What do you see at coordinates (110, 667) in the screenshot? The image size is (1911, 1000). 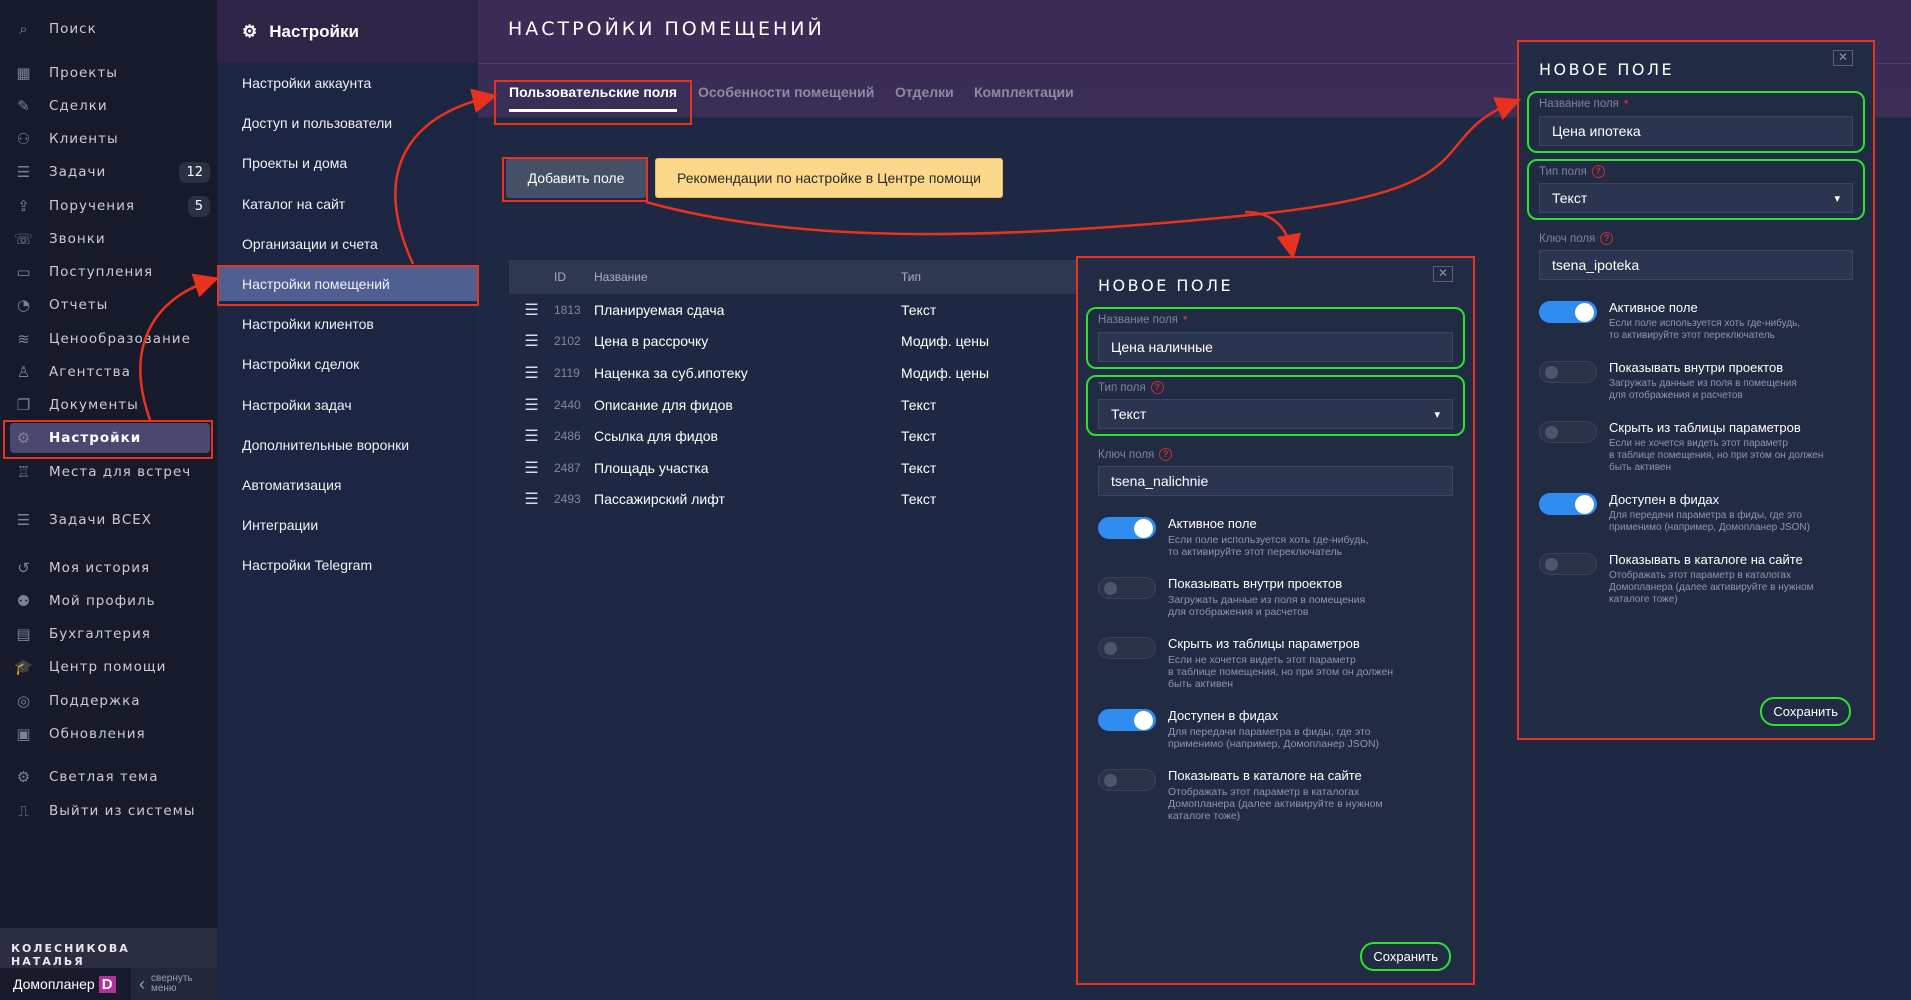 I see `sidebar-item: 🎓 Центр помощи` at bounding box center [110, 667].